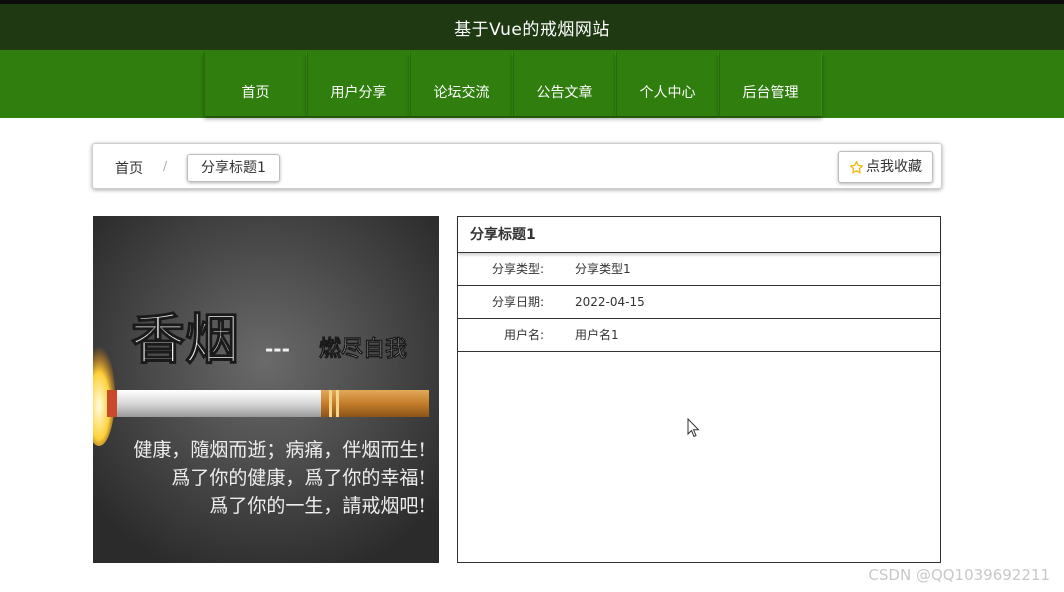 The width and height of the screenshot is (1064, 592). What do you see at coordinates (693, 428) in the screenshot?
I see `mouse-cursor-icon` at bounding box center [693, 428].